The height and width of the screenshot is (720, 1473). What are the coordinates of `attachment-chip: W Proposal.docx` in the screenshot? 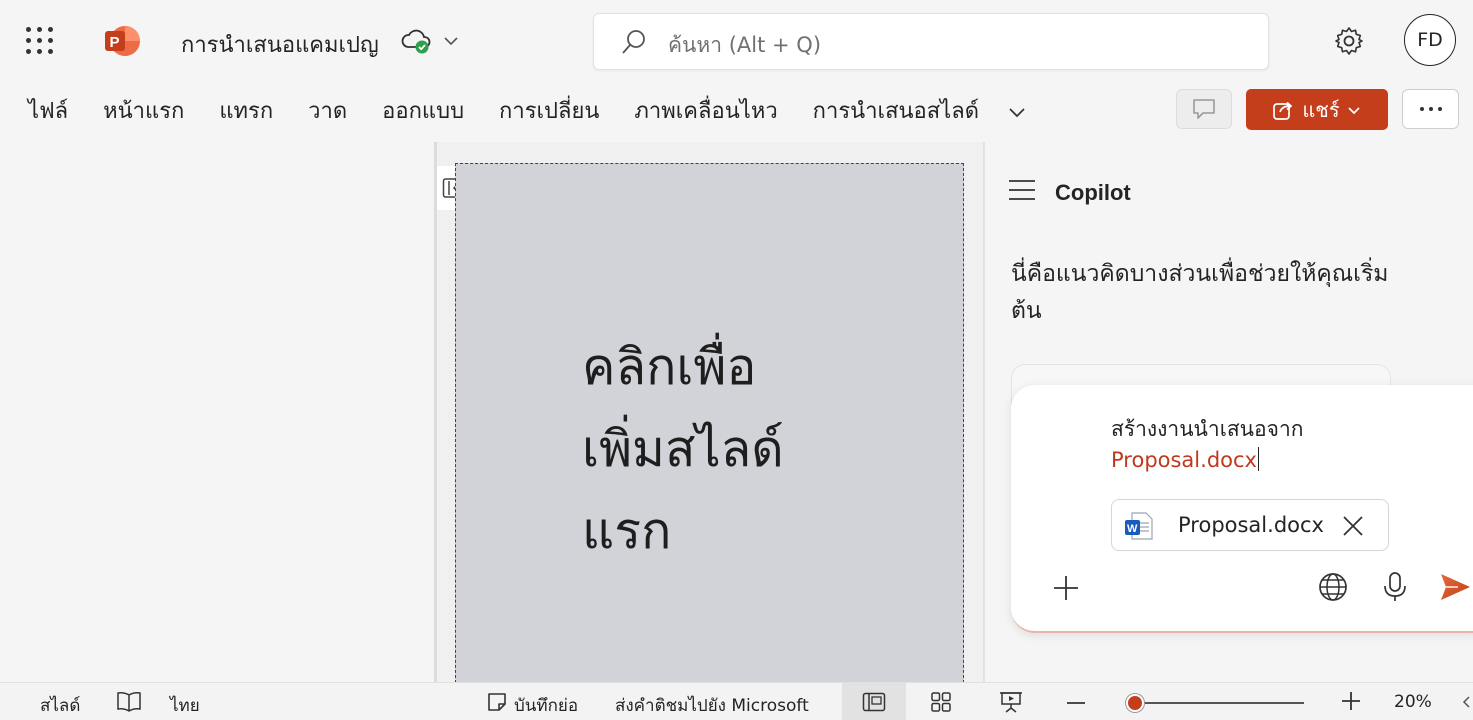 It's located at (1250, 525).